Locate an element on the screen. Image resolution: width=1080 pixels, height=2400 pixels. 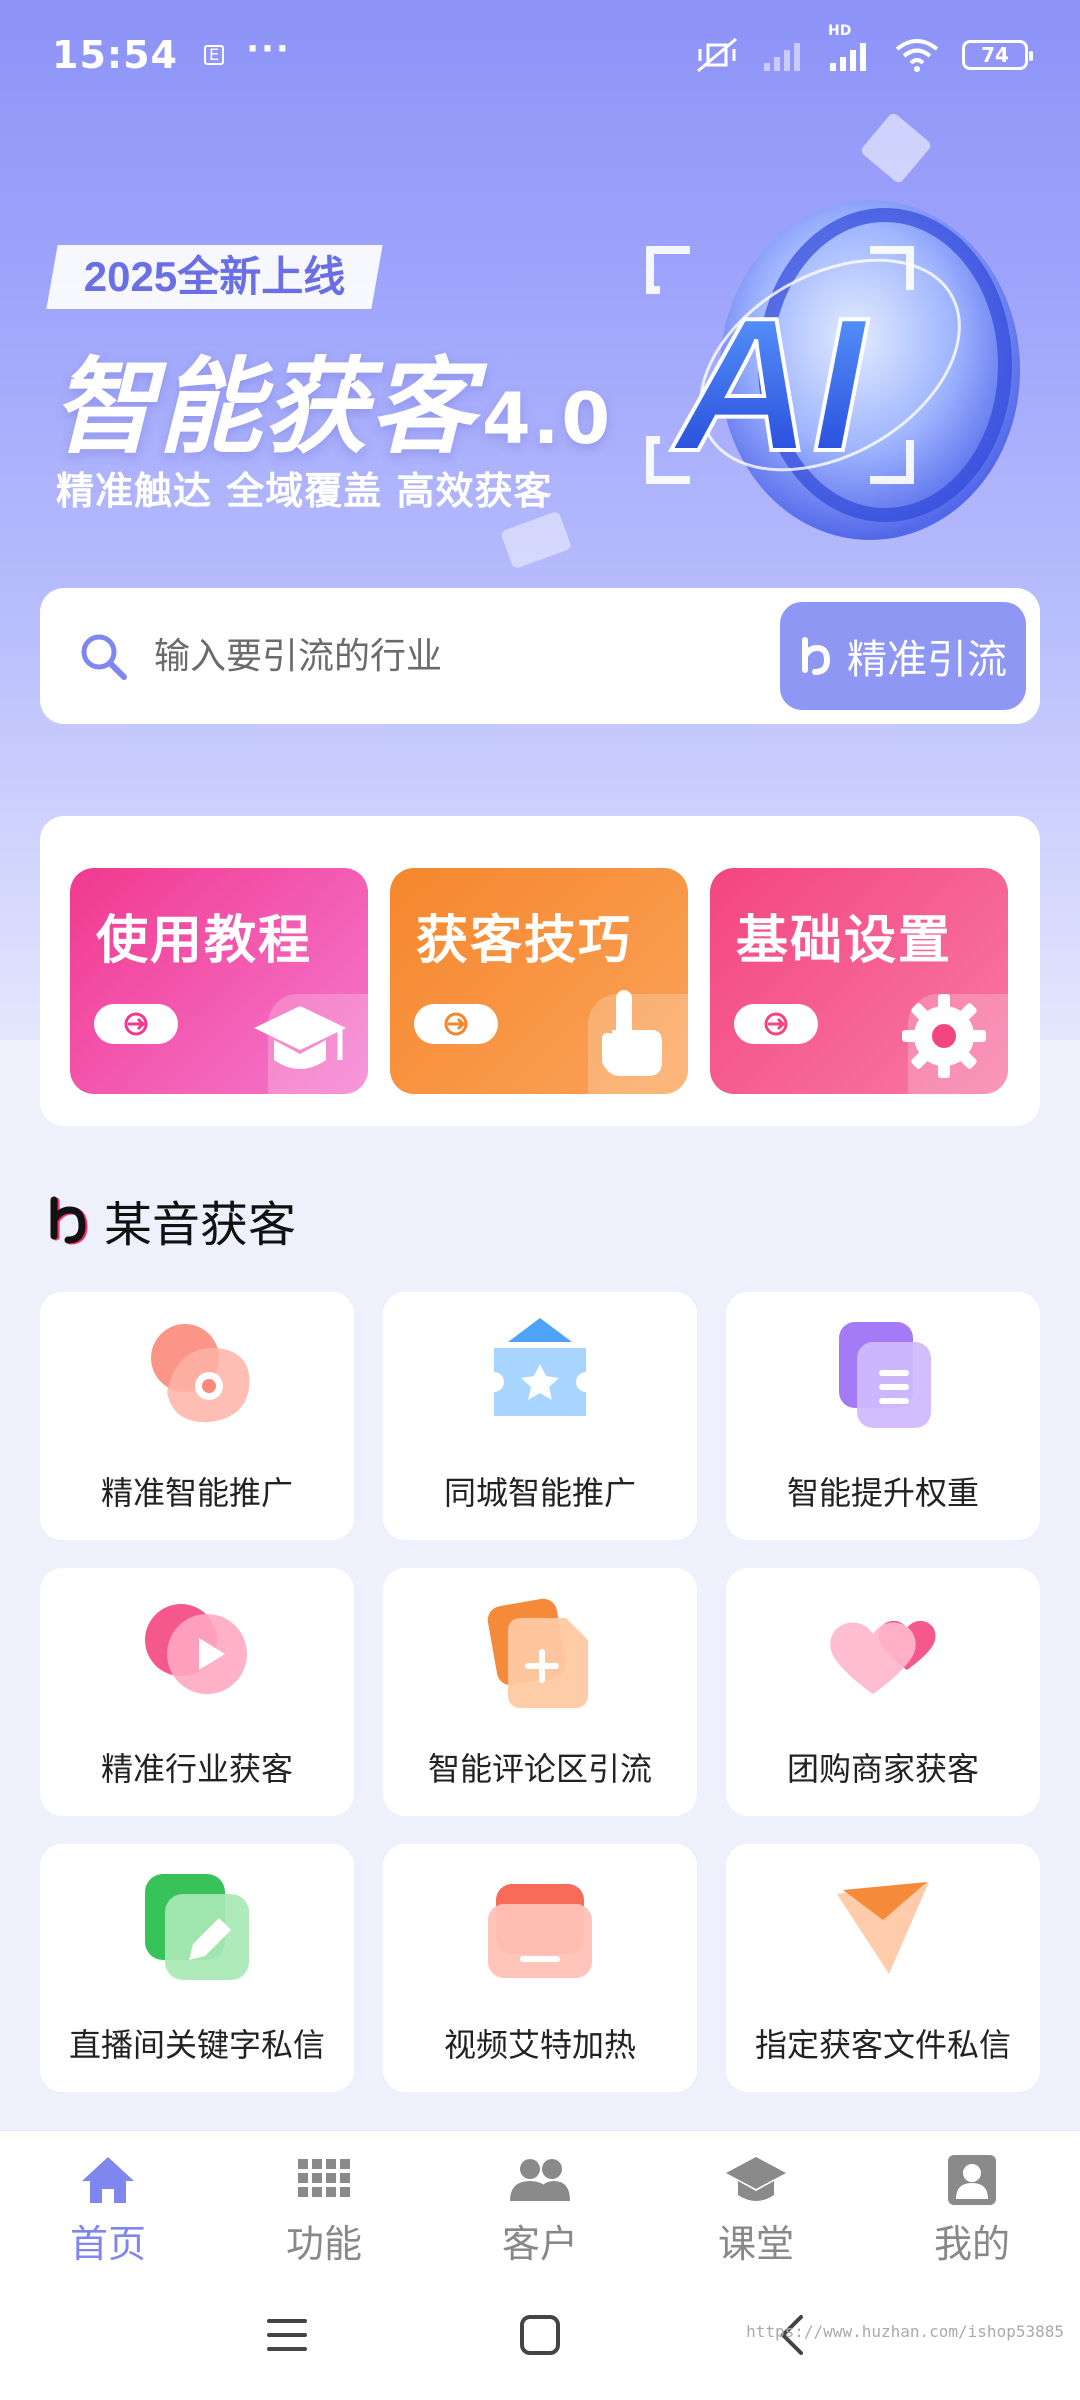
hero-subtitle: 精准触达 全域覆盖 高效获客 is located at coordinates (304, 491).